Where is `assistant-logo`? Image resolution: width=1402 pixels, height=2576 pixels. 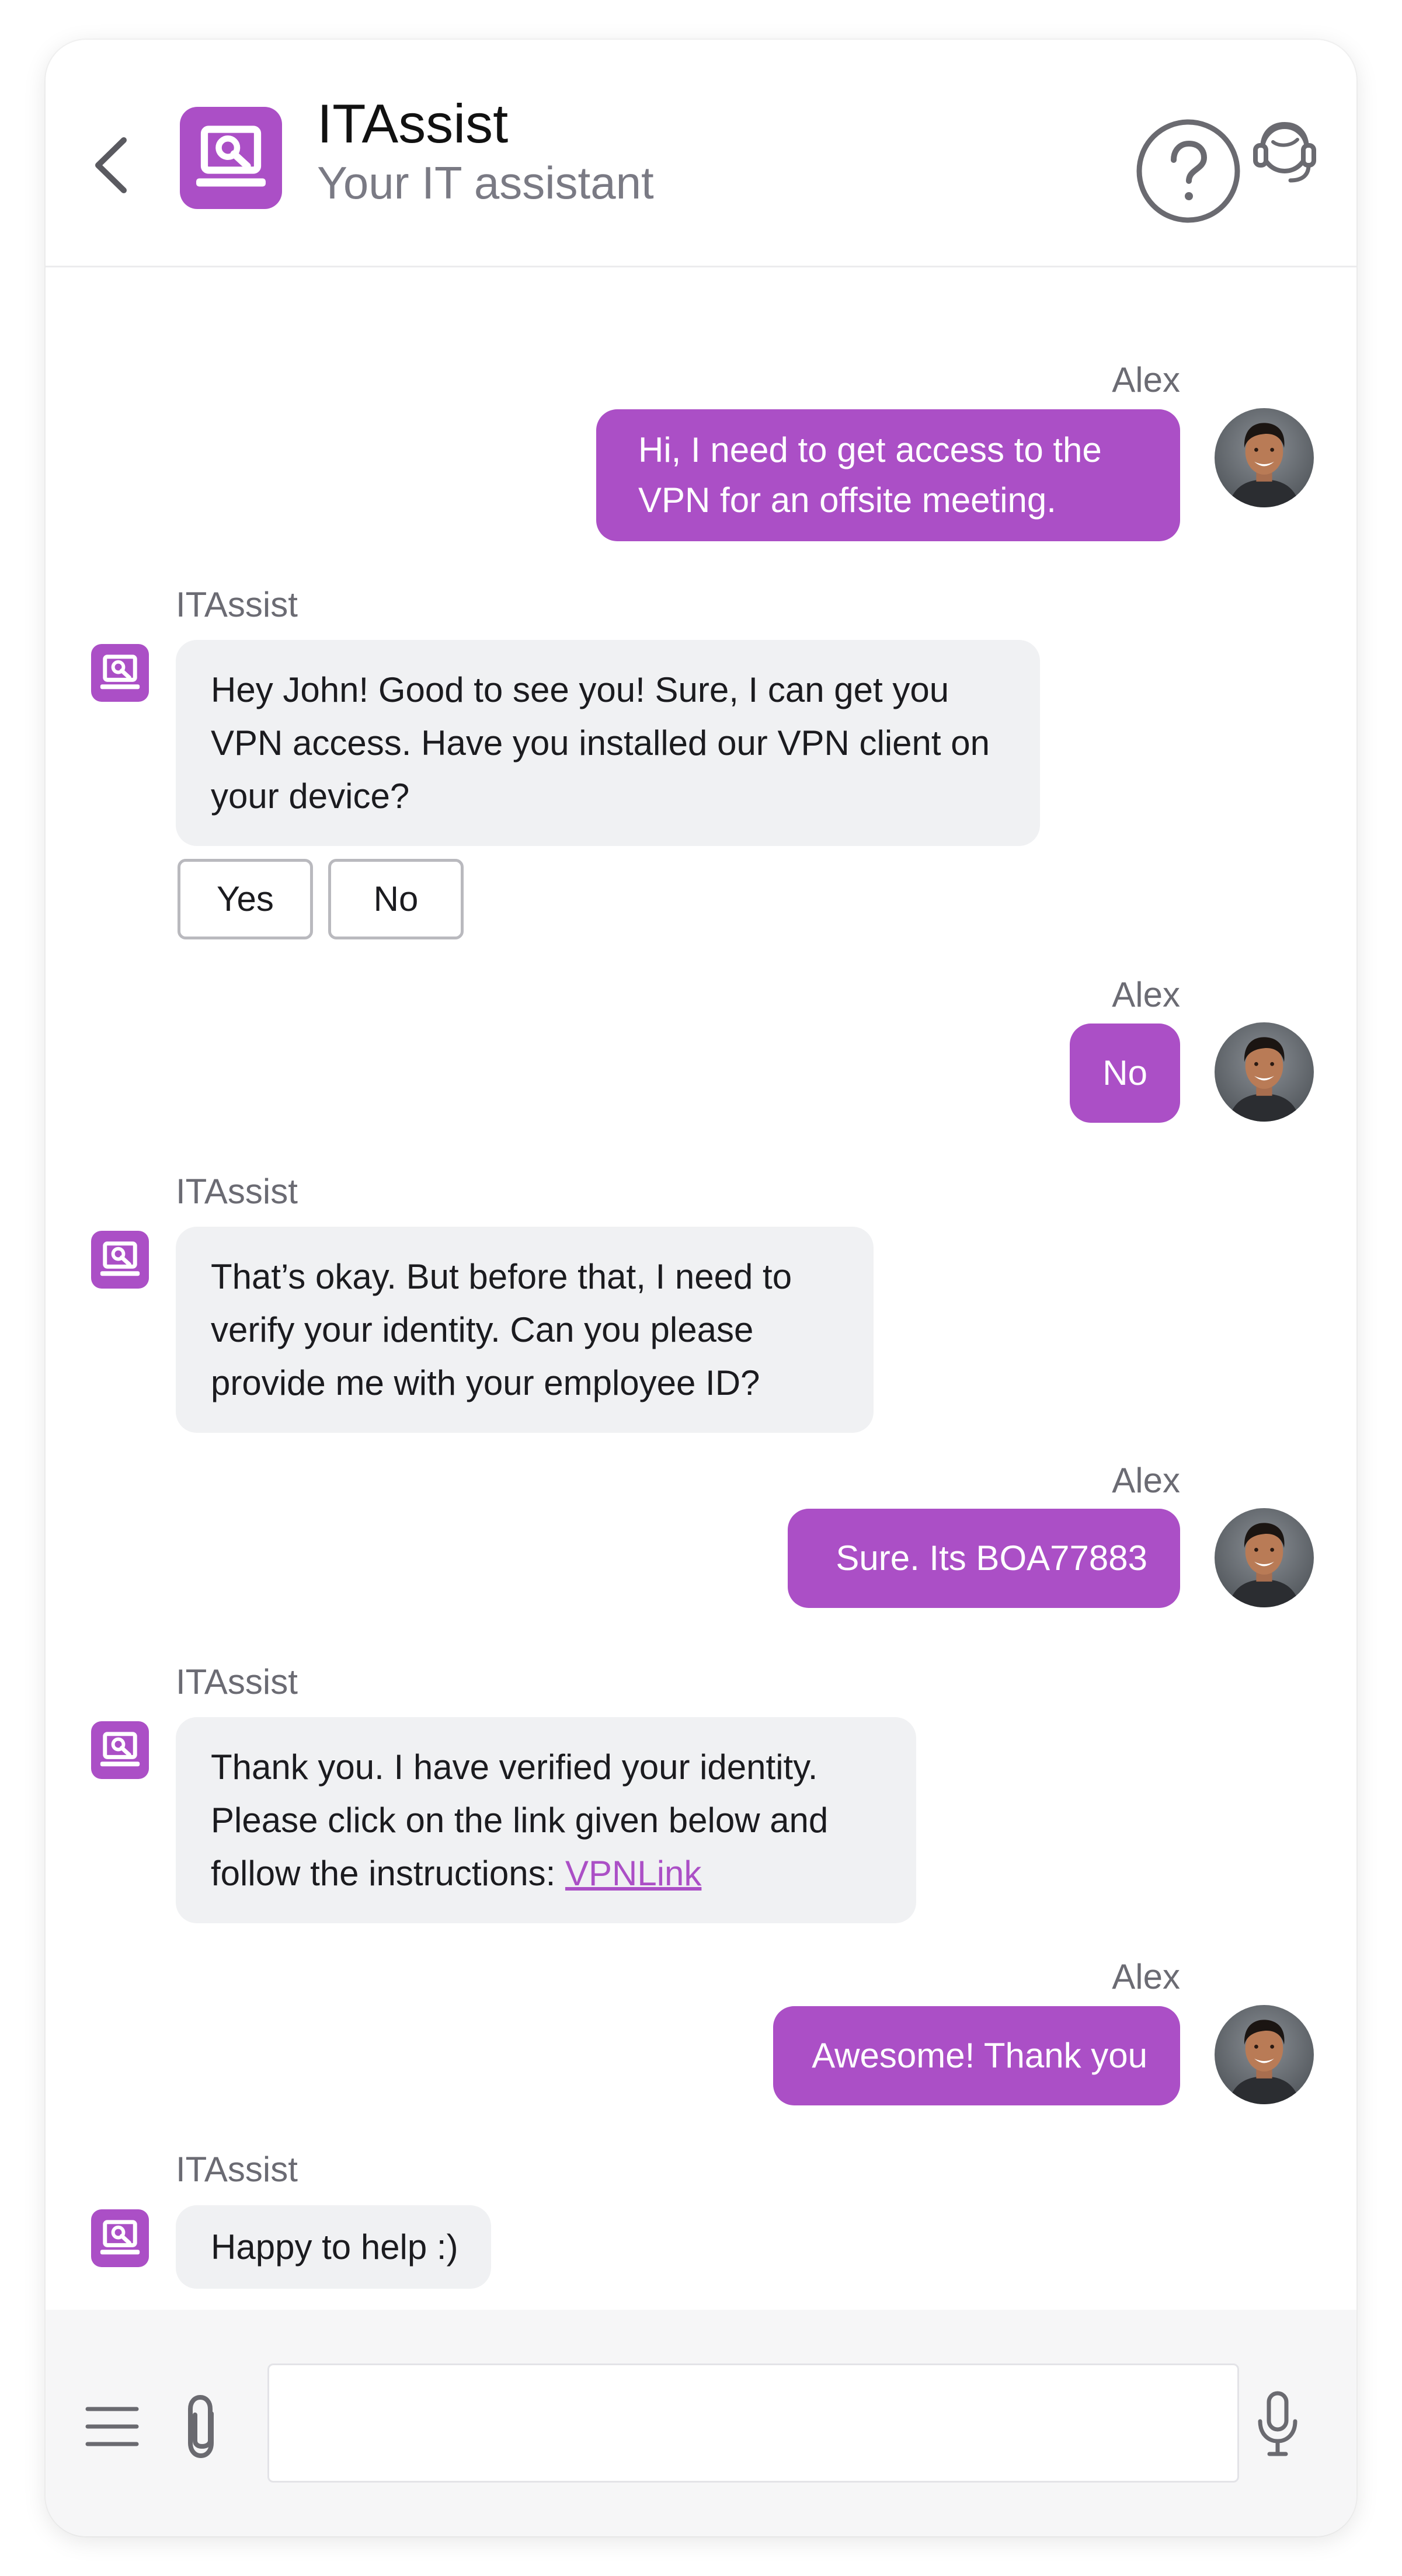
assistant-logo is located at coordinates (231, 158).